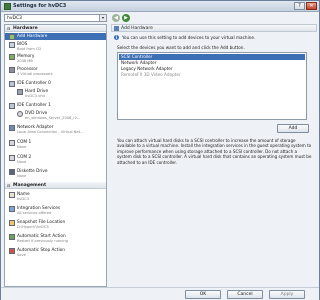 The image size is (320, 300). Describe the element at coordinates (55, 159) in the screenshot. I see `sidebar-item-com-2: COM 2 None` at that location.